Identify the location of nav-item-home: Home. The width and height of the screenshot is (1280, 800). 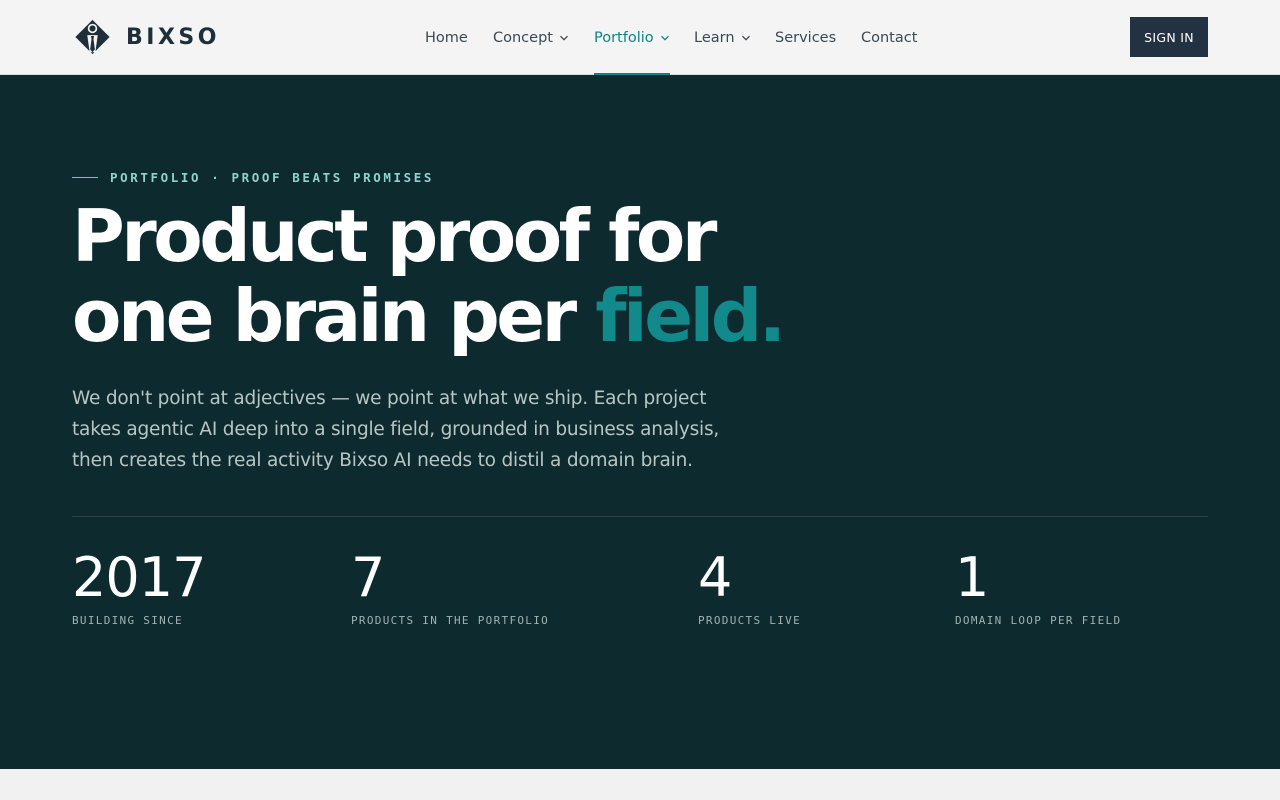
(446, 37).